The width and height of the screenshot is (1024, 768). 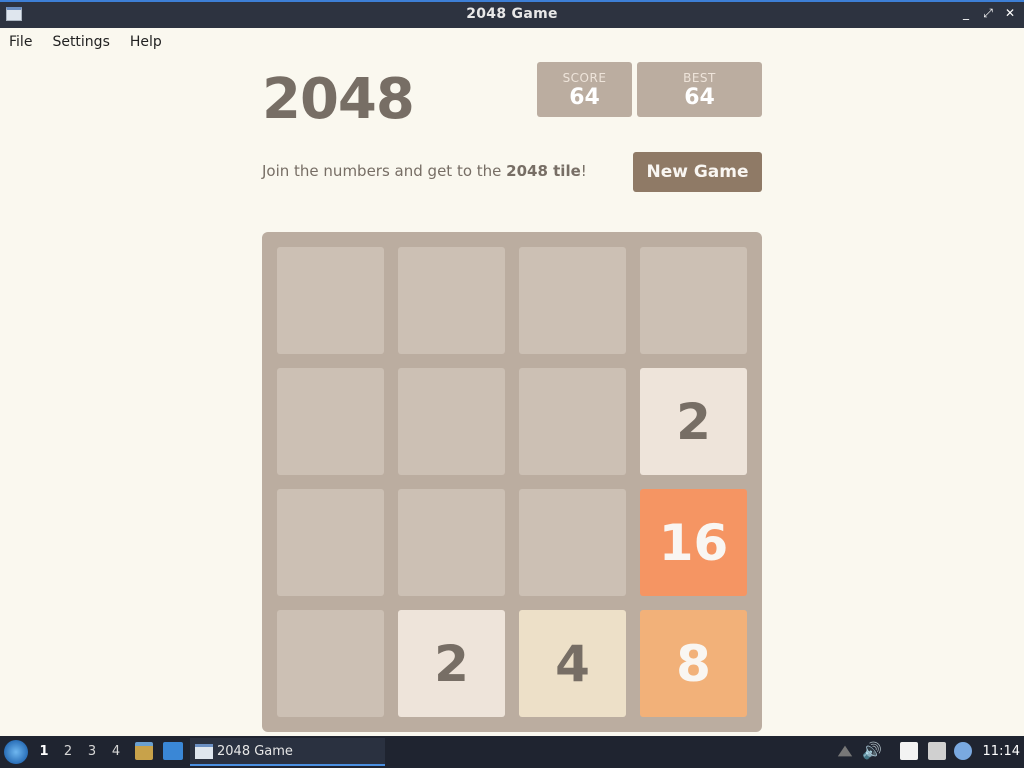 What do you see at coordinates (872, 751) in the screenshot?
I see `volume-icon: 🔊` at bounding box center [872, 751].